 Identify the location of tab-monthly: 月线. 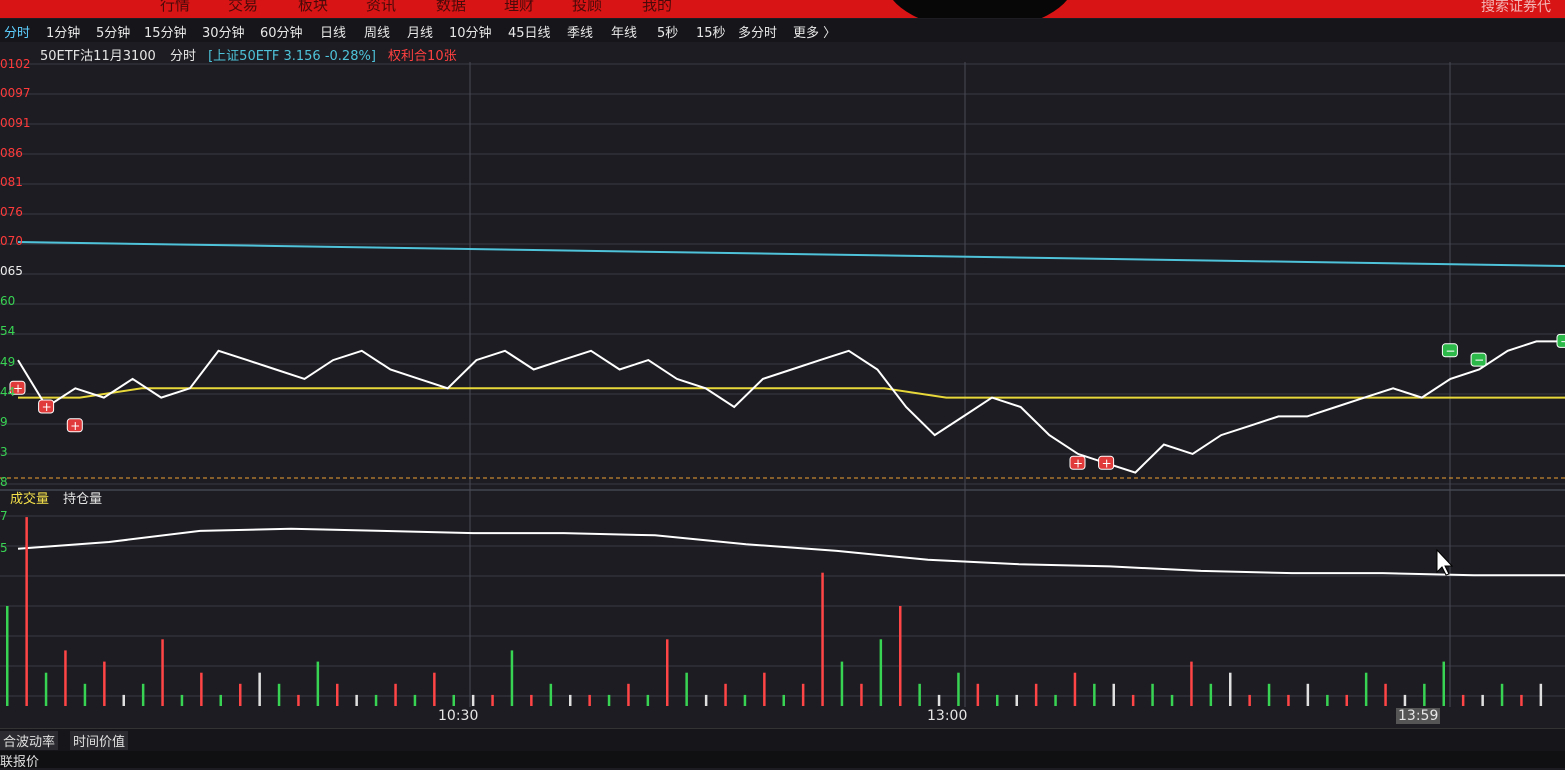
(420, 31).